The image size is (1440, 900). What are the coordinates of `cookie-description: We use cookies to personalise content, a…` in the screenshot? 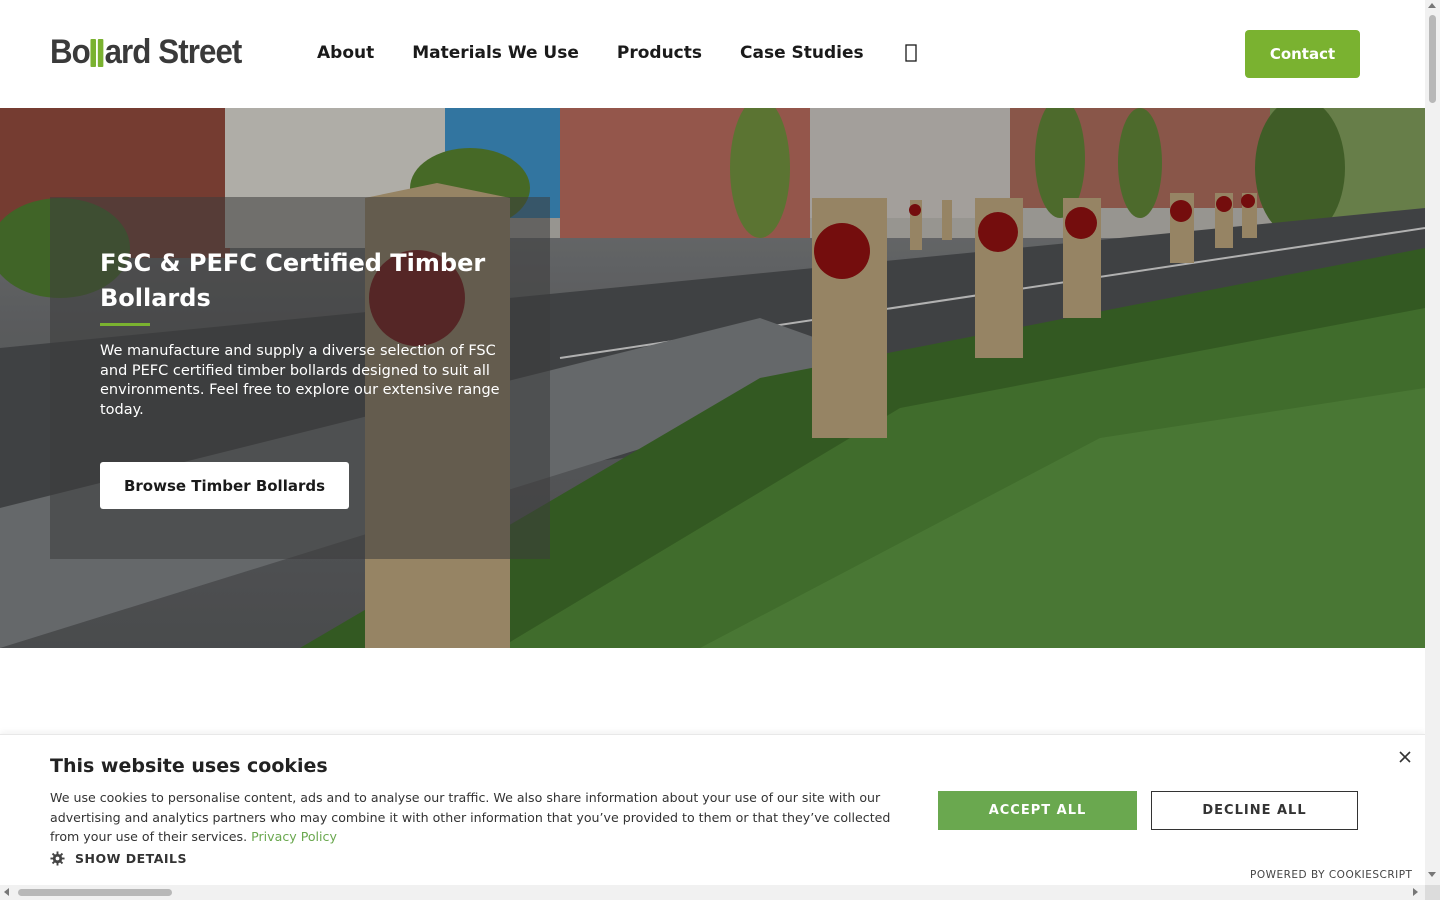 It's located at (475, 817).